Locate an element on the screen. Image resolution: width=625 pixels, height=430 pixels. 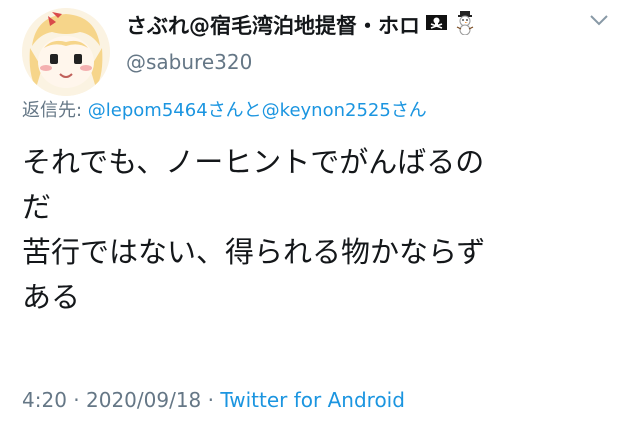
chevron-down-icon is located at coordinates (599, 20).